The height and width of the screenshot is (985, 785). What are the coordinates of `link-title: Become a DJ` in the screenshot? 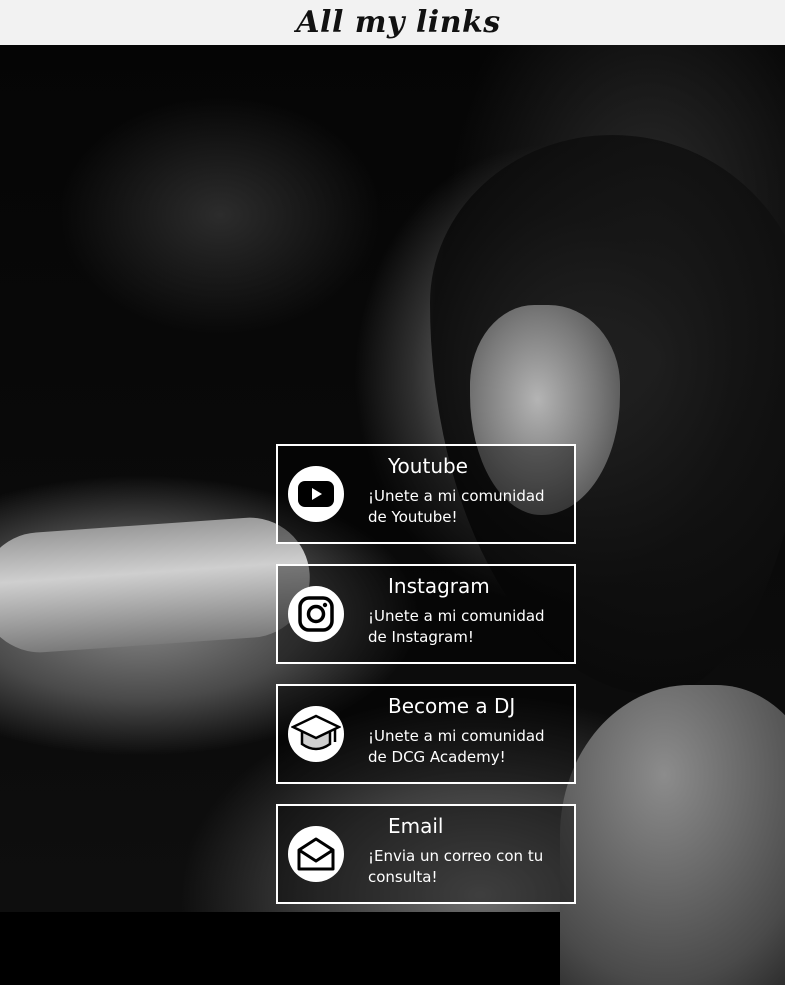 It's located at (452, 706).